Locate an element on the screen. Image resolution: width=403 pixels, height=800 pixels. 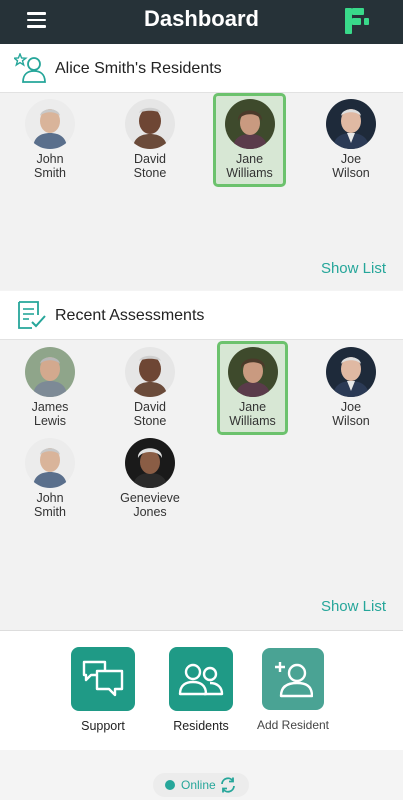
support-label: Support is located at coordinates (103, 726).